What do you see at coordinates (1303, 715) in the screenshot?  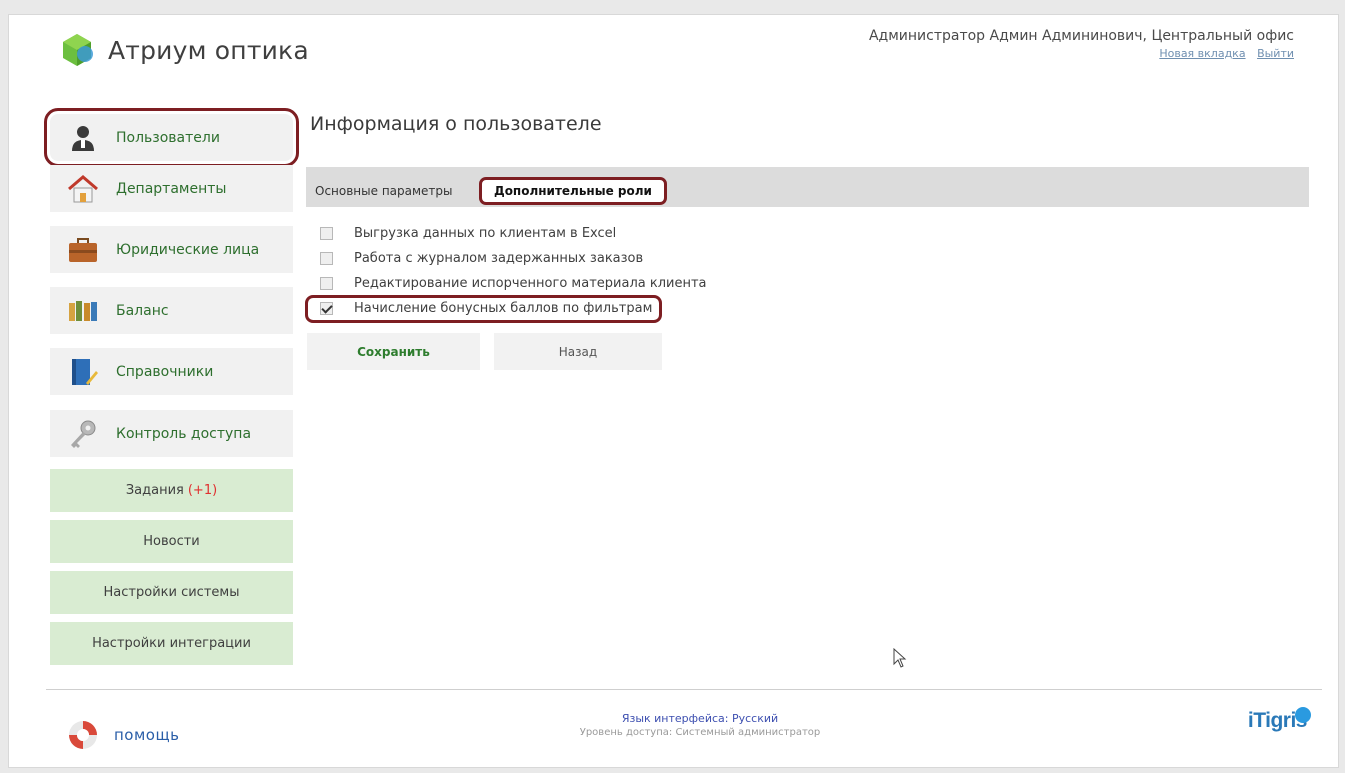 I see `brand-dot-icon` at bounding box center [1303, 715].